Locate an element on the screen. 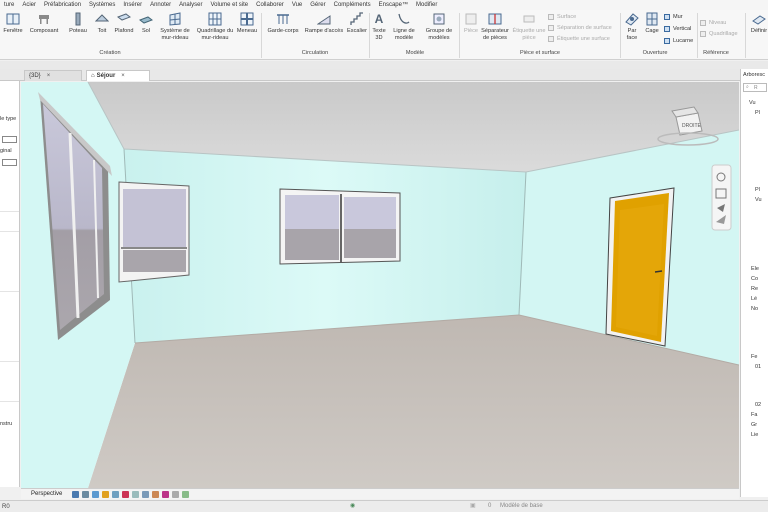 This screenshot has width=768, height=512. tool-surface: Surface is located at coordinates (562, 17).